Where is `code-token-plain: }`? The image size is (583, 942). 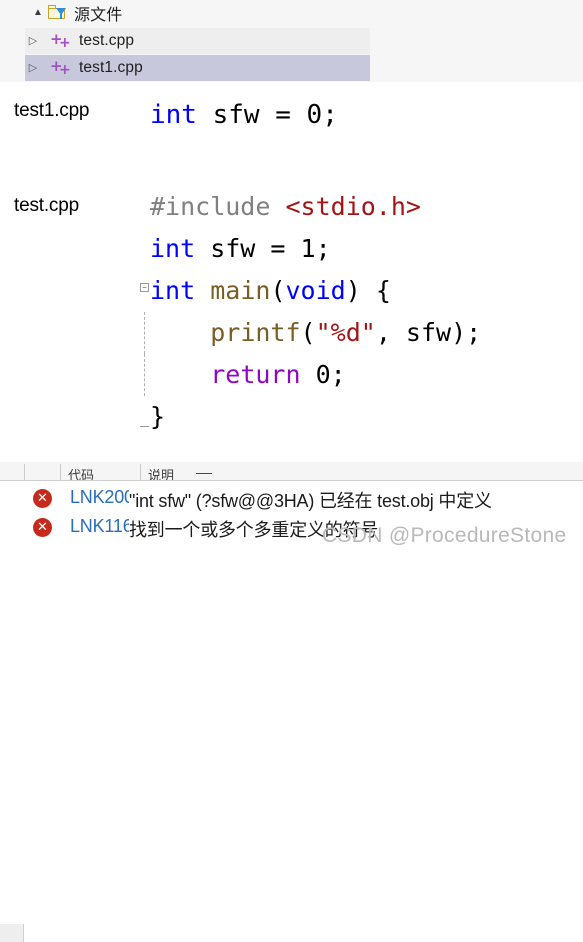
code-token-plain: } is located at coordinates (158, 416).